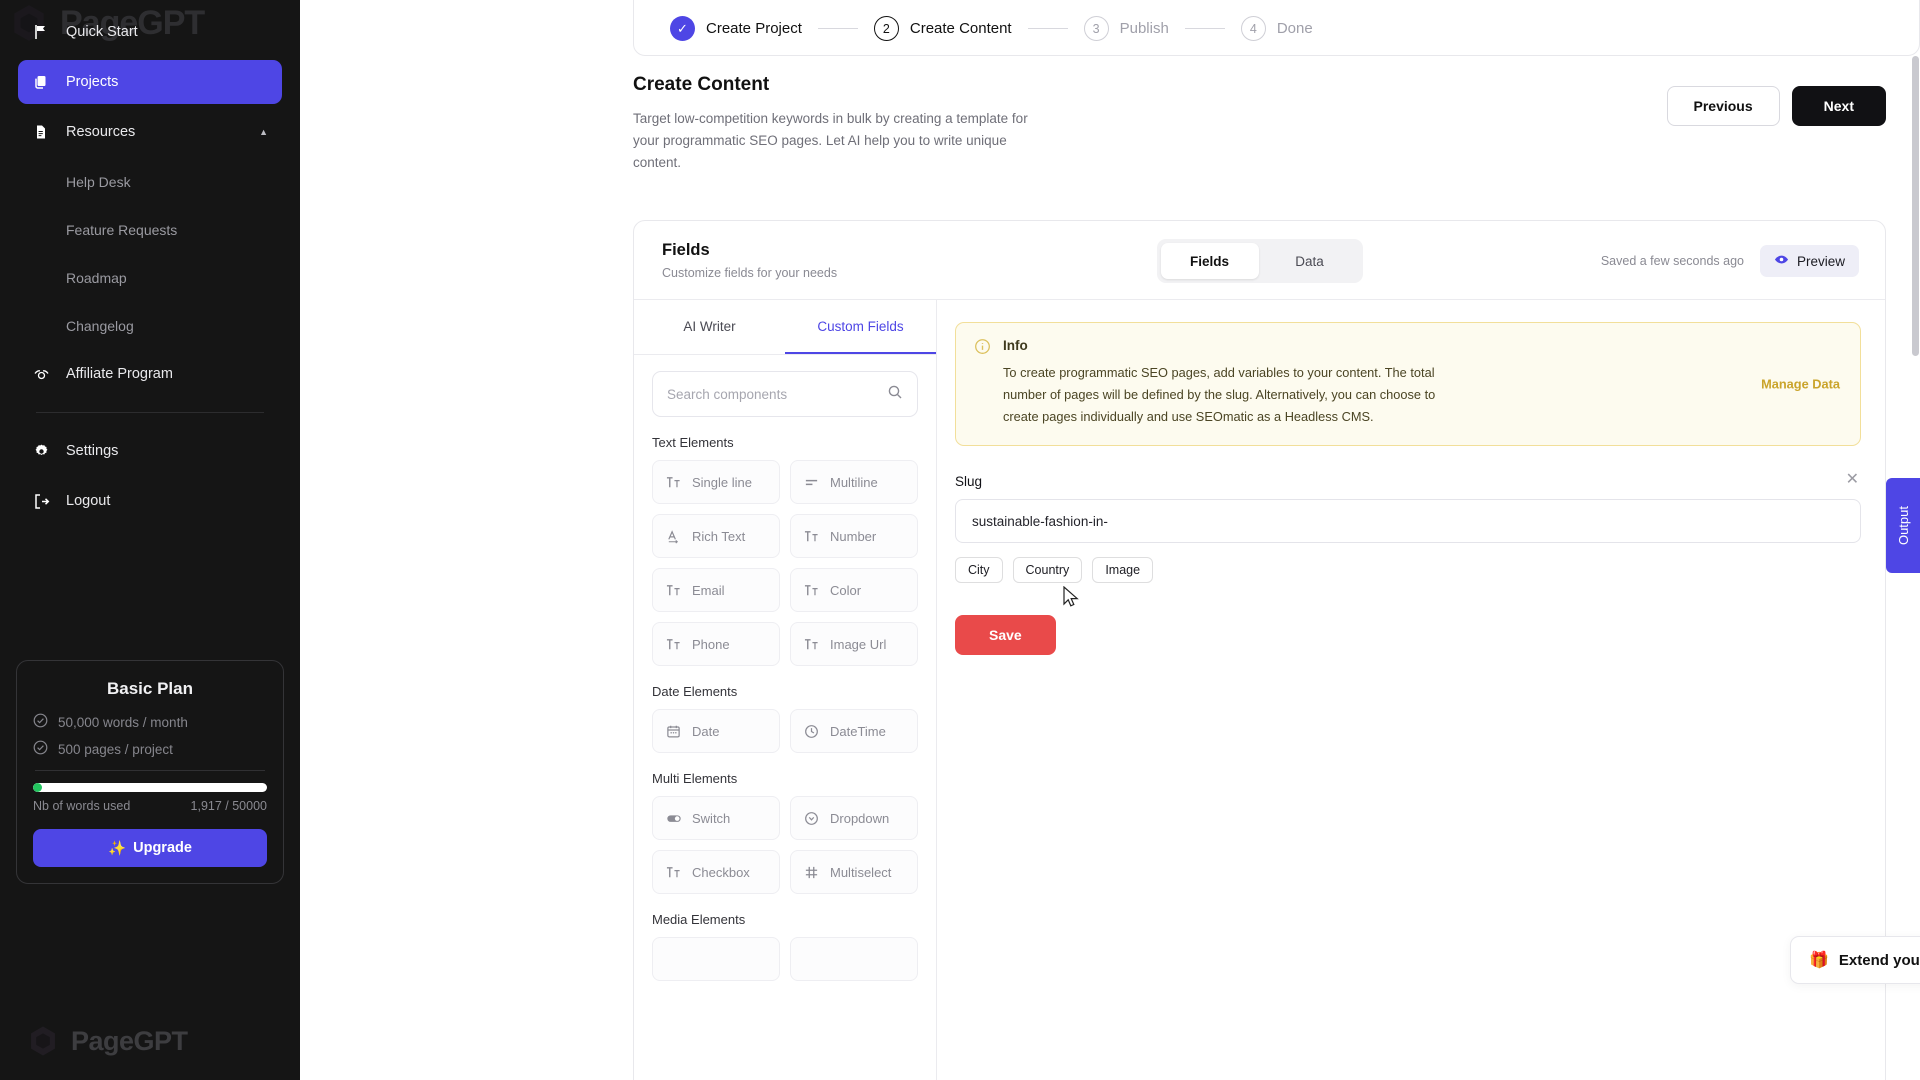 The image size is (1920, 1080). I want to click on component-label: Dropdown, so click(860, 818).